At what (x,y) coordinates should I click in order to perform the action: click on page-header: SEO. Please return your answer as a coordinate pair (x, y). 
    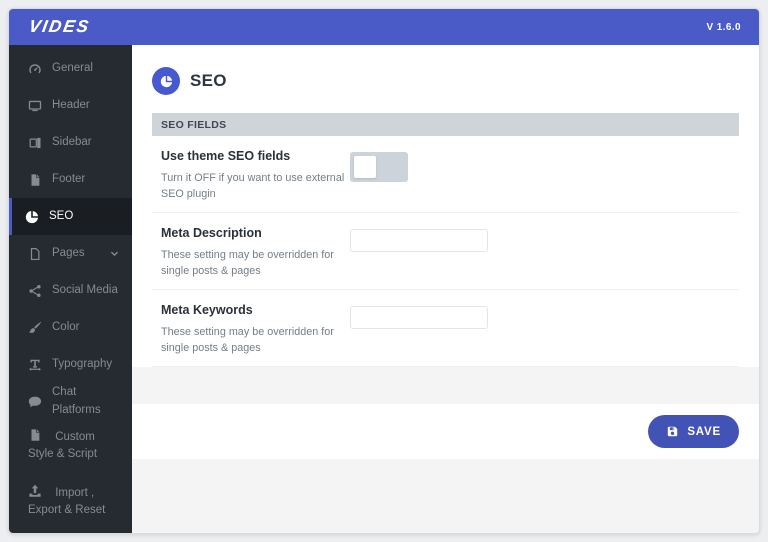
    Looking at the image, I should click on (445, 79).